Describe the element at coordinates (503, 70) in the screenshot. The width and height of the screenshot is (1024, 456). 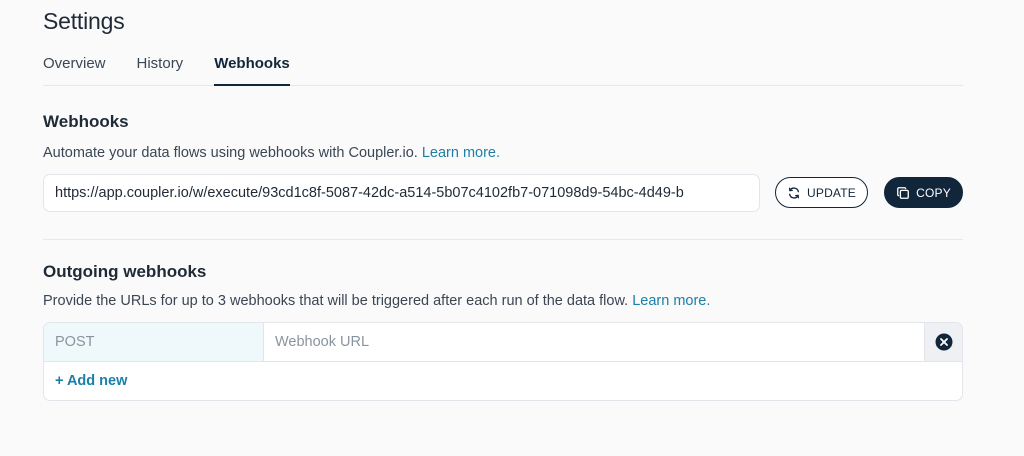
I see `tab-bar: Overview History Webhooks` at that location.